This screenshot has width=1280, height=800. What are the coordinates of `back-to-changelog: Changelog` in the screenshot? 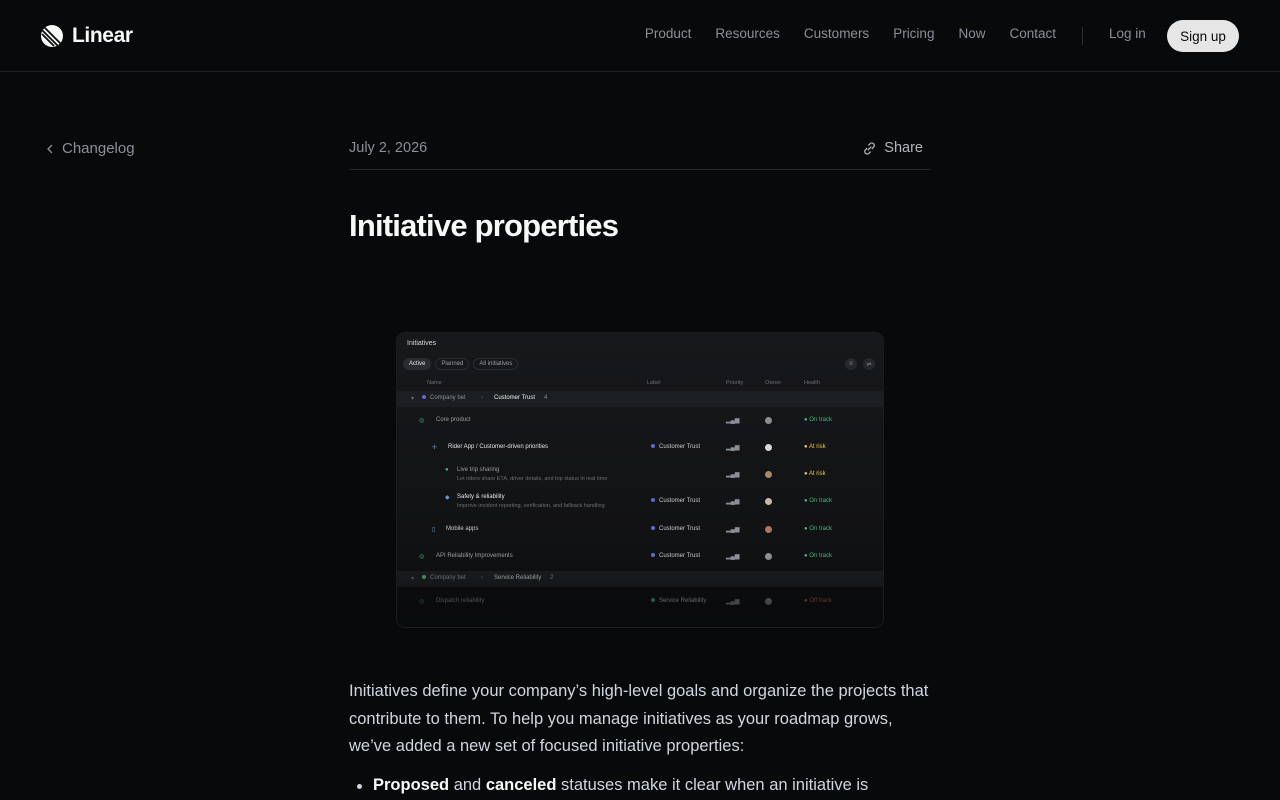 It's located at (89, 148).